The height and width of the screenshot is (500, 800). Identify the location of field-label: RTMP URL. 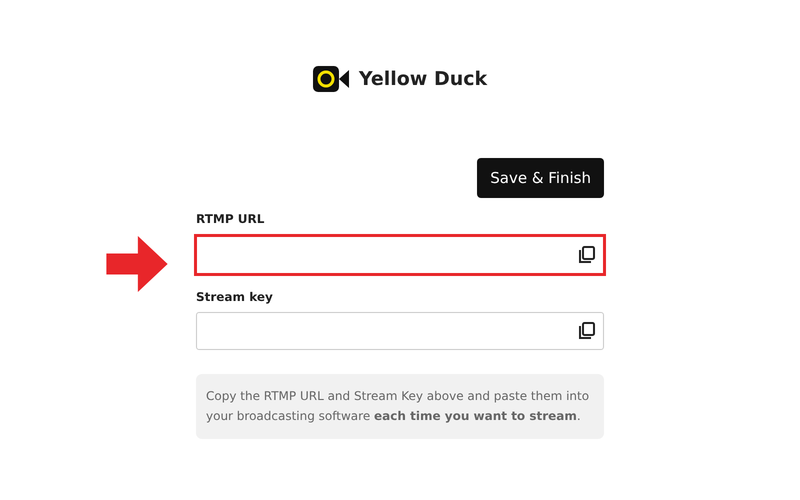
(231, 219).